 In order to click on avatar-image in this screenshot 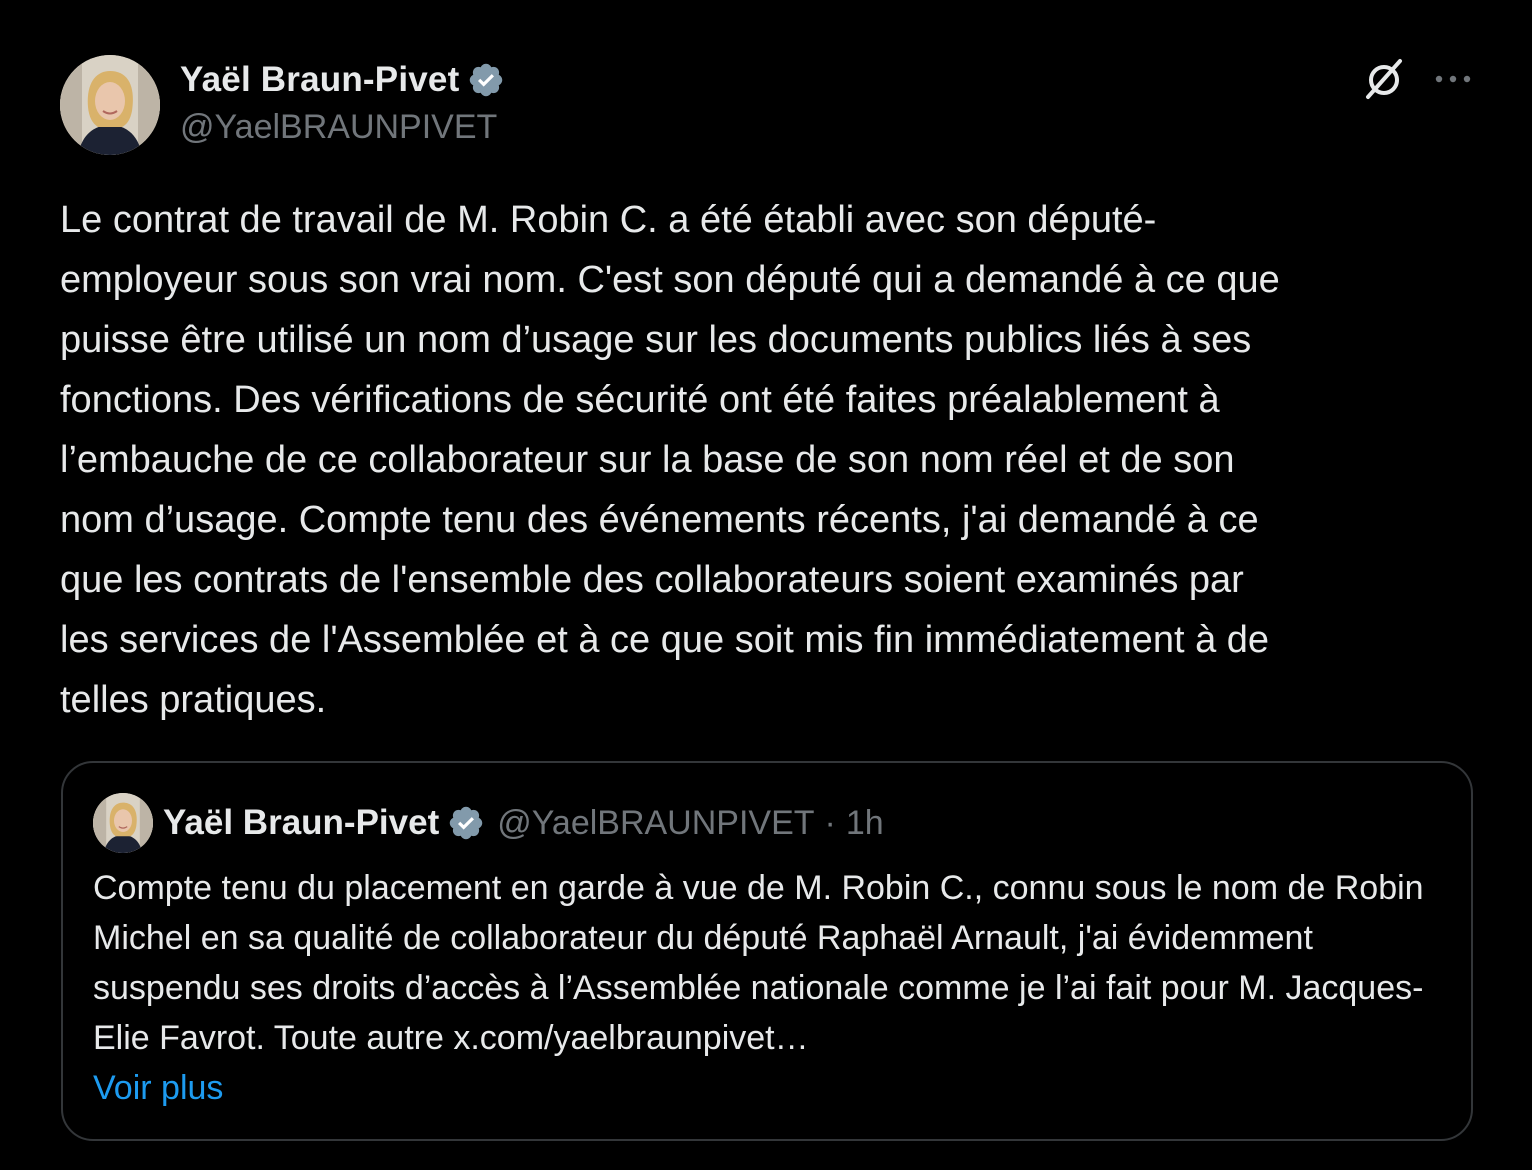, I will do `click(110, 105)`.